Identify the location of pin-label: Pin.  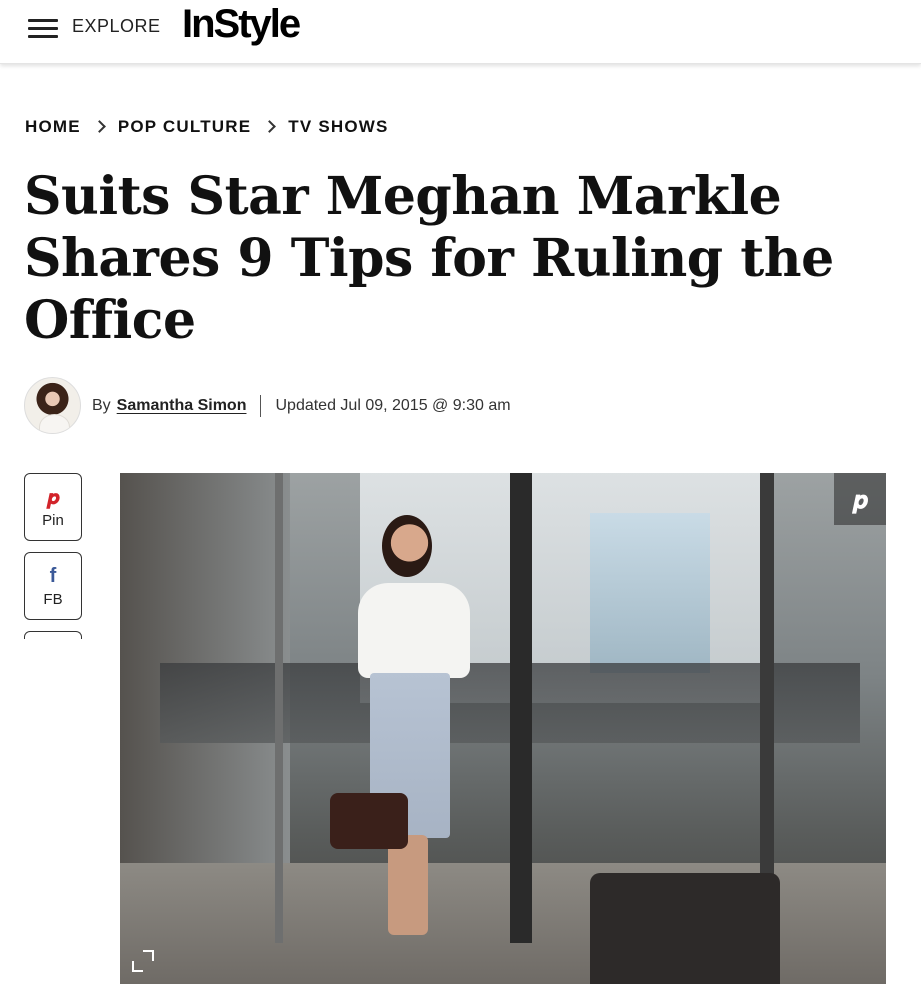
(53, 520).